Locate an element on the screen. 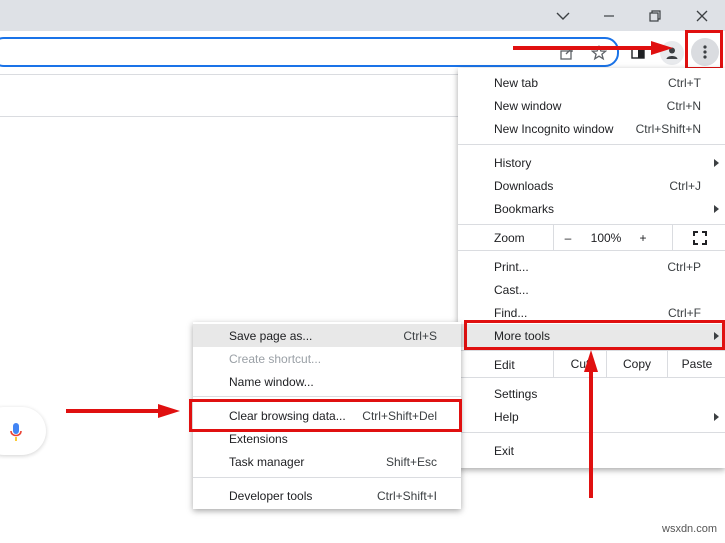 The image size is (725, 543). submenu-item-task-manager: Task manager Shift+Esc is located at coordinates (327, 461).